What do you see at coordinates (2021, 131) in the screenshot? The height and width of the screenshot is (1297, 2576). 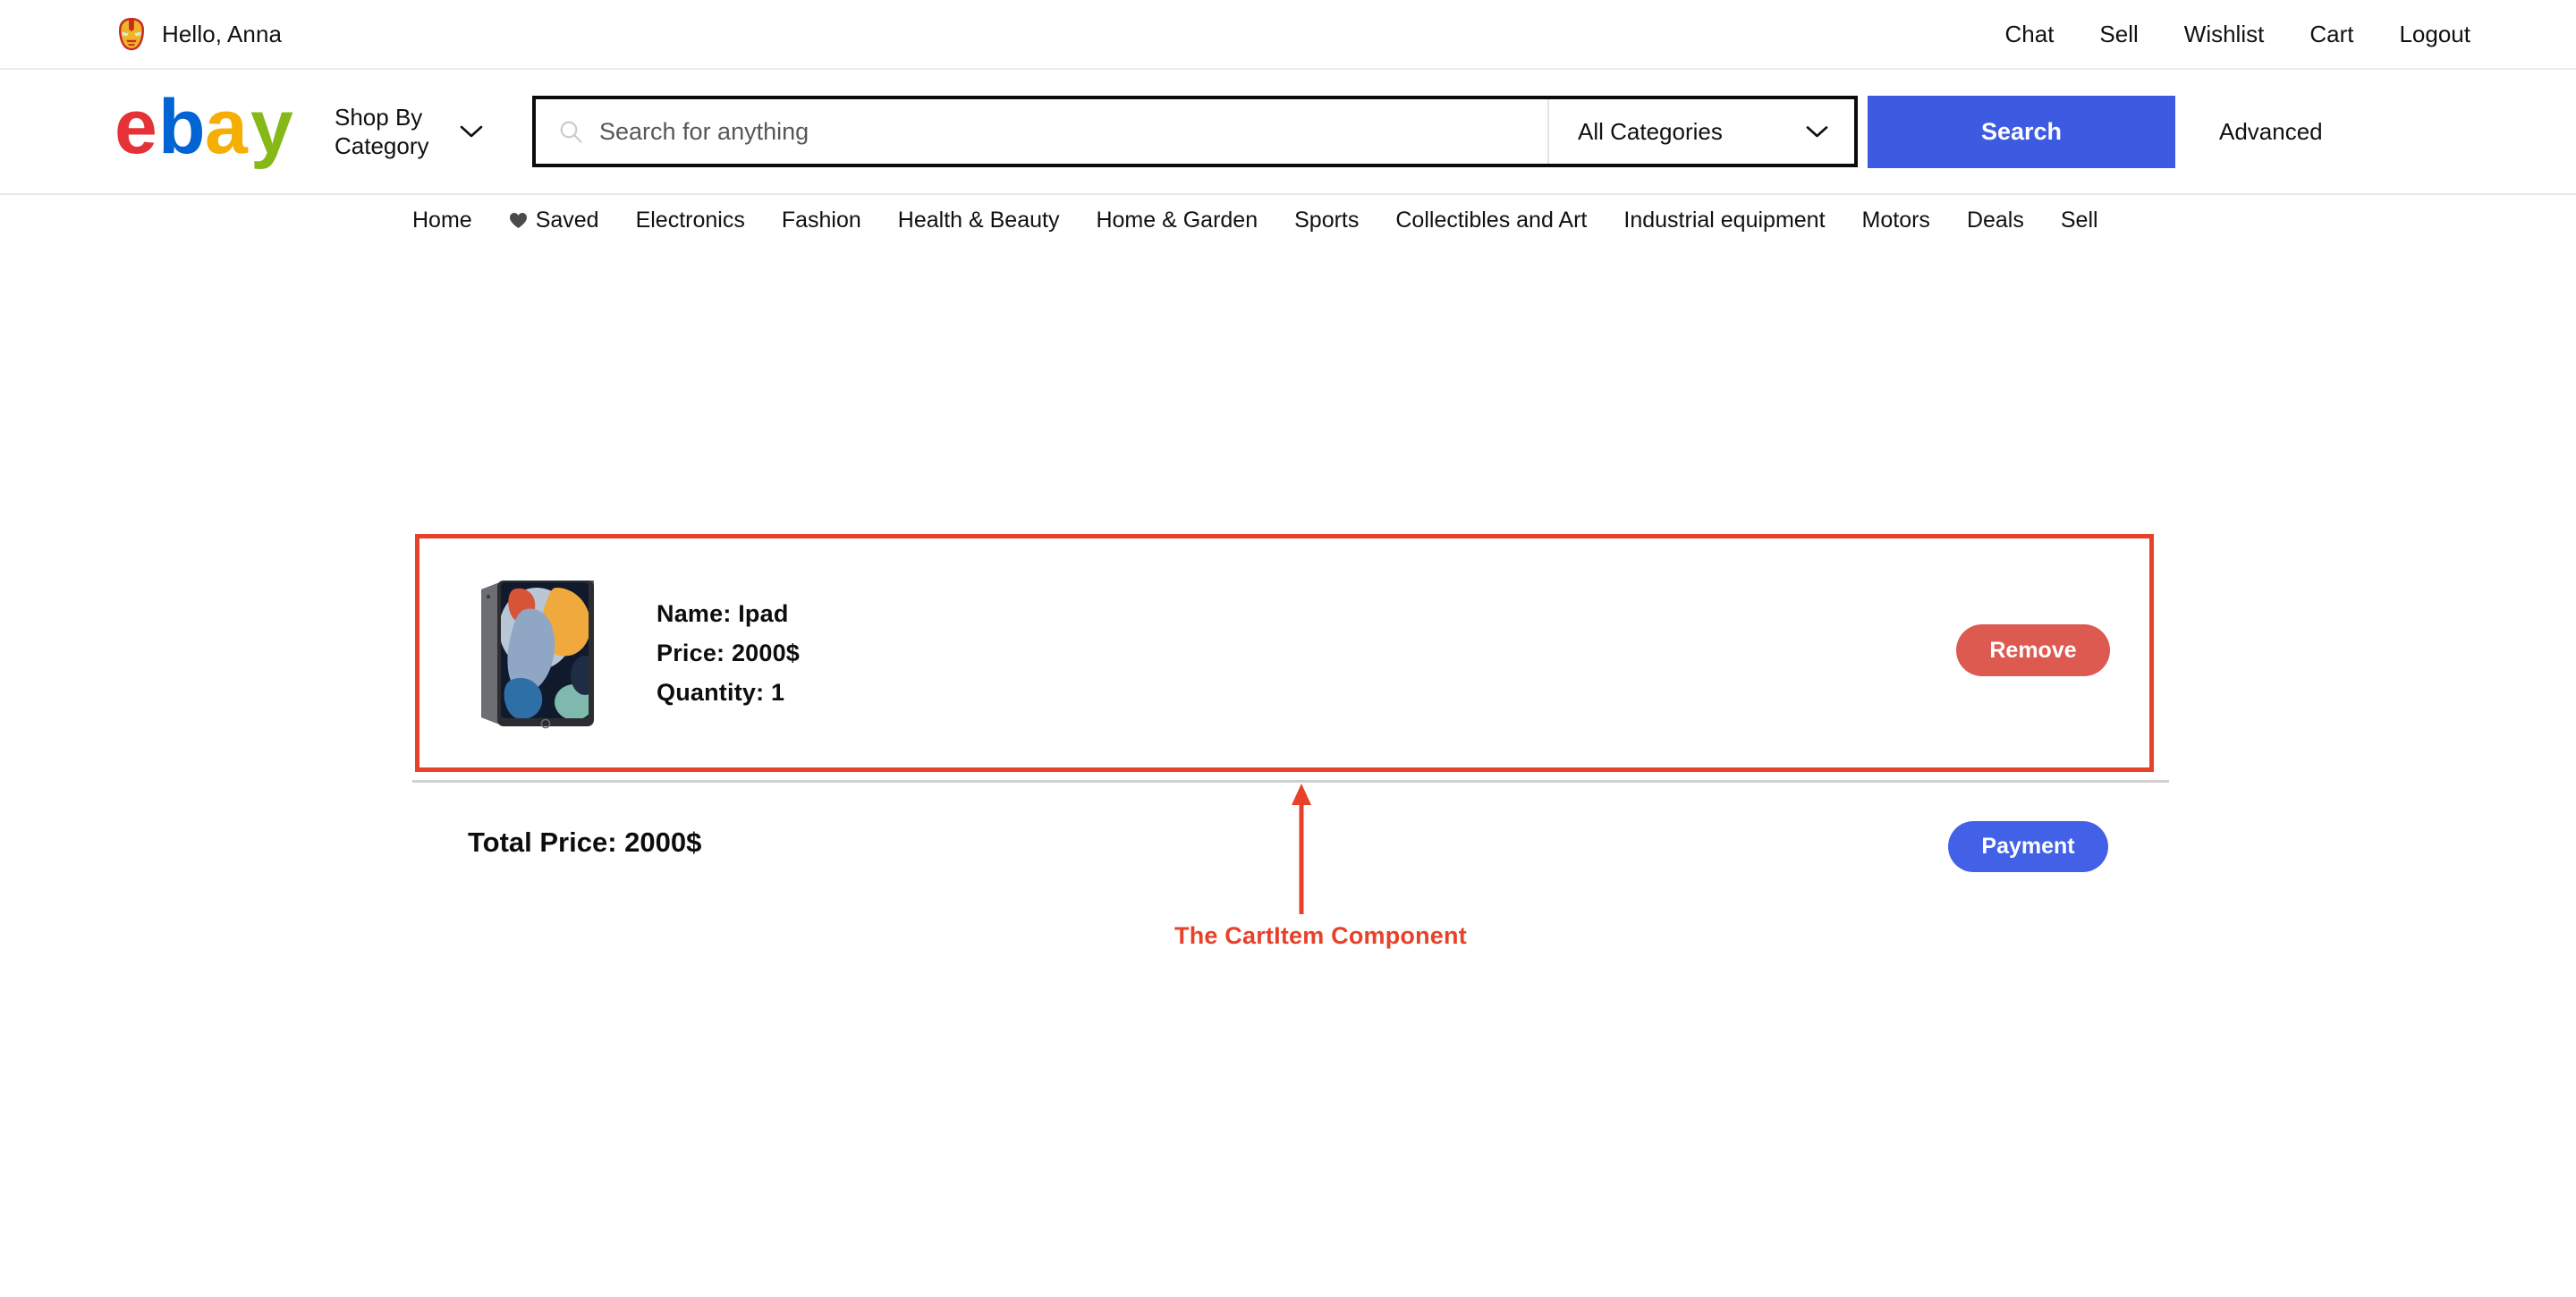 I see `search-button: Search` at bounding box center [2021, 131].